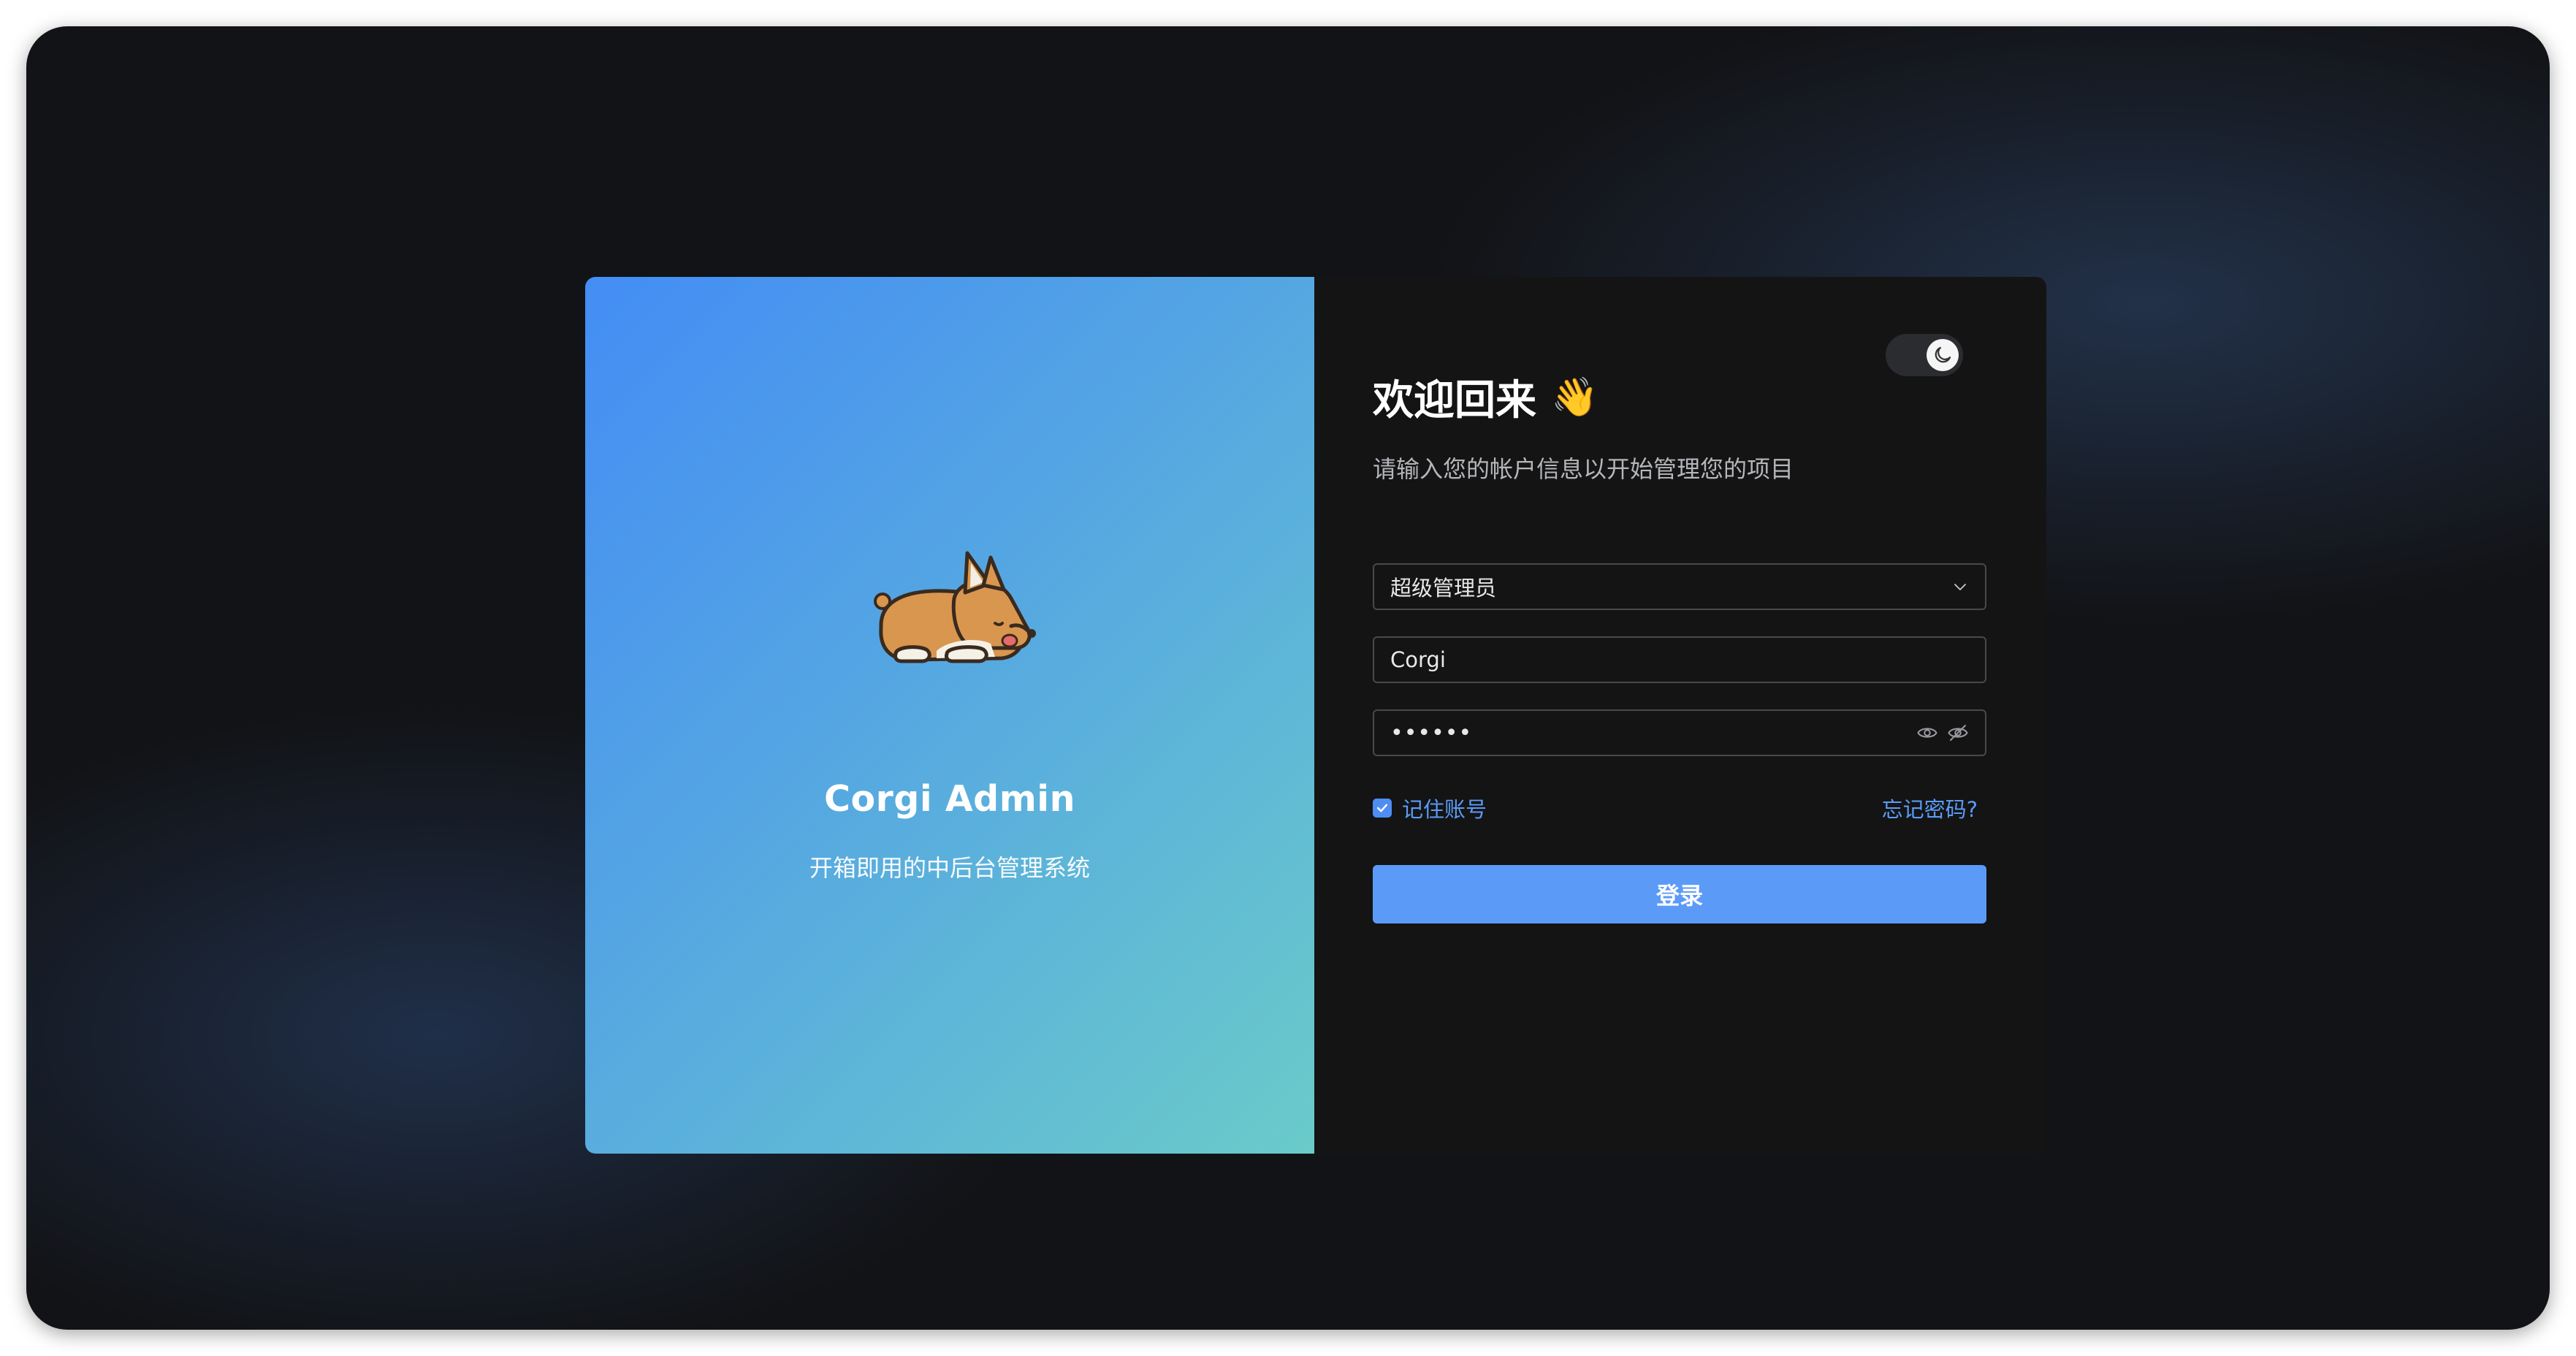 This screenshot has width=2576, height=1356. I want to click on eye-icon, so click(1927, 733).